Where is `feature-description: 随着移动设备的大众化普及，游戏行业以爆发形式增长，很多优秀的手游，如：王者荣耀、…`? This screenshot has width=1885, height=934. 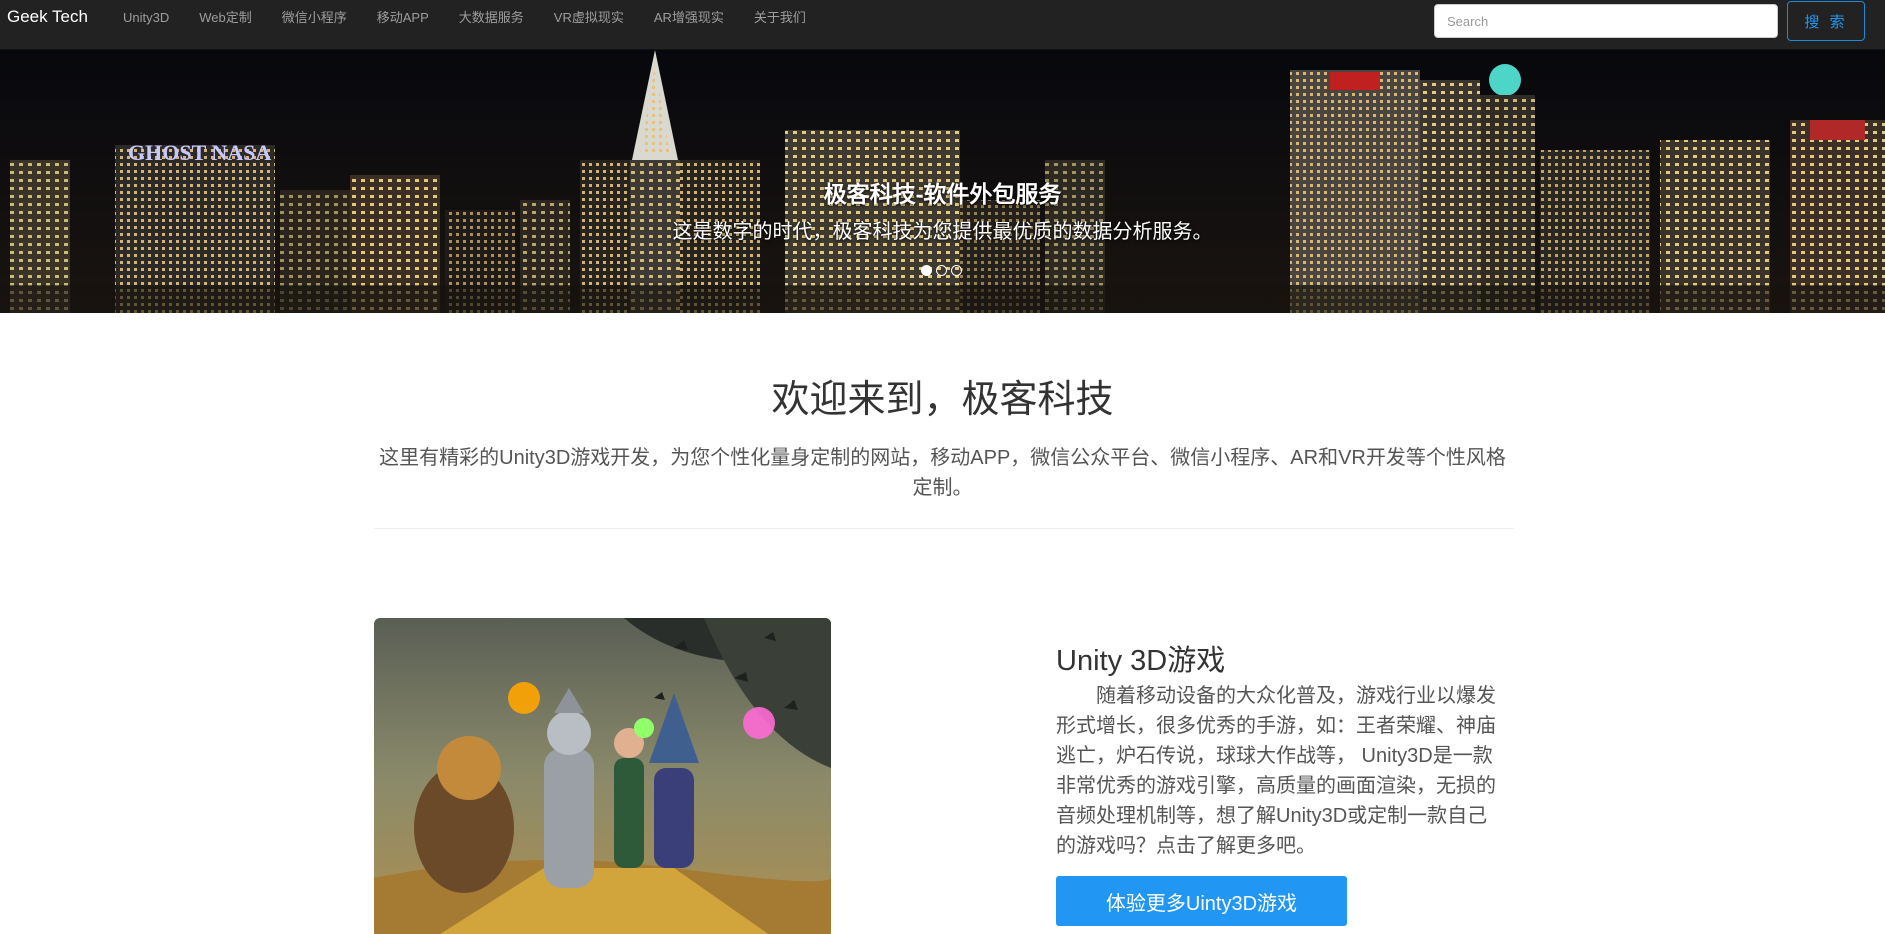 feature-description: 随着移动设备的大众化普及，游戏行业以爆发形式增长，很多优秀的手游，如：王者荣耀、… is located at coordinates (1276, 771).